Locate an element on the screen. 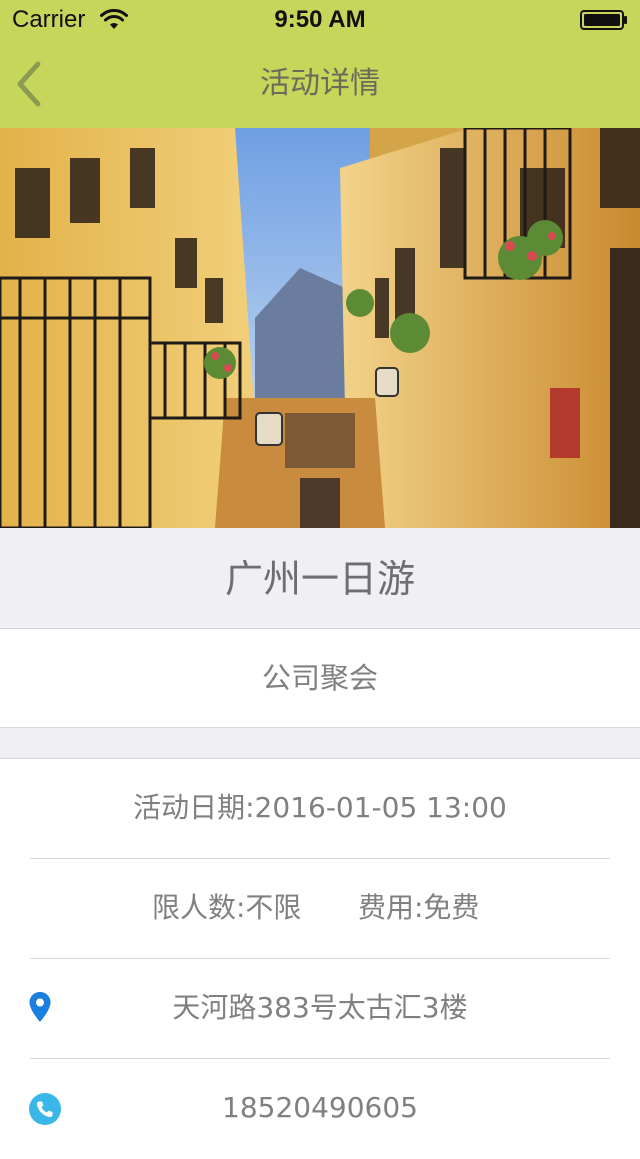 The image size is (640, 1159). event-title: 广州一日游 is located at coordinates (319, 579).